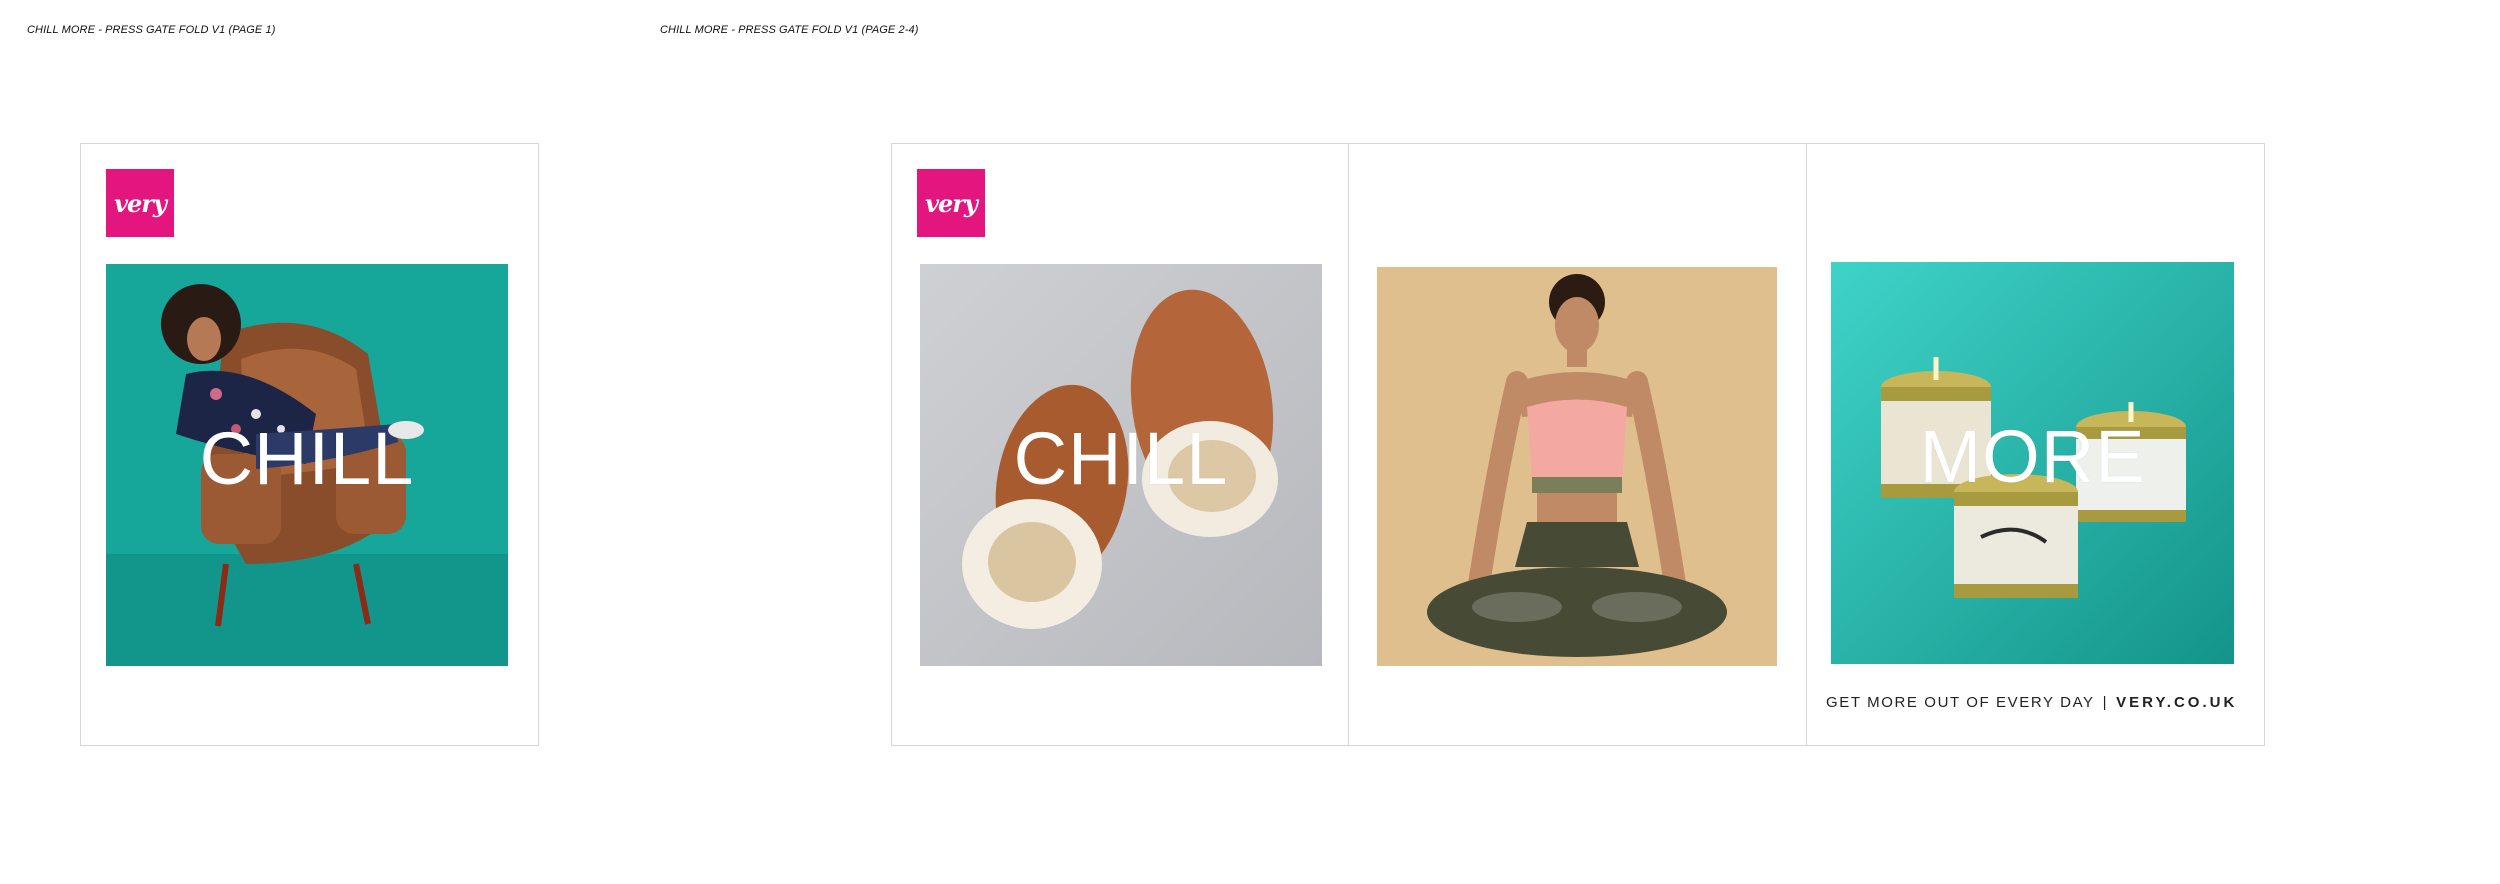 The height and width of the screenshot is (884, 2500). I want to click on page-2-panel: very CHILL, so click(1120, 444).